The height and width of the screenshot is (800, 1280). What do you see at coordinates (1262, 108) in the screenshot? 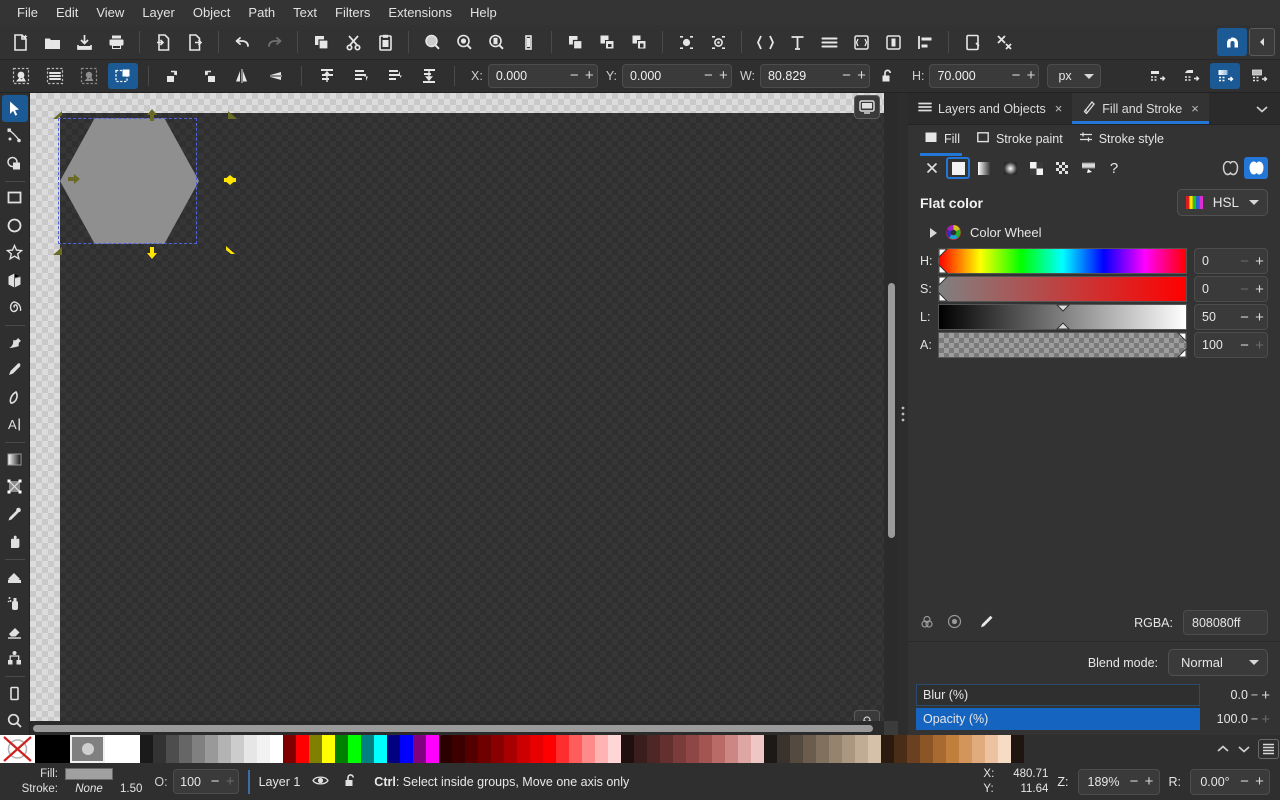
I see `dock-menu-button` at bounding box center [1262, 108].